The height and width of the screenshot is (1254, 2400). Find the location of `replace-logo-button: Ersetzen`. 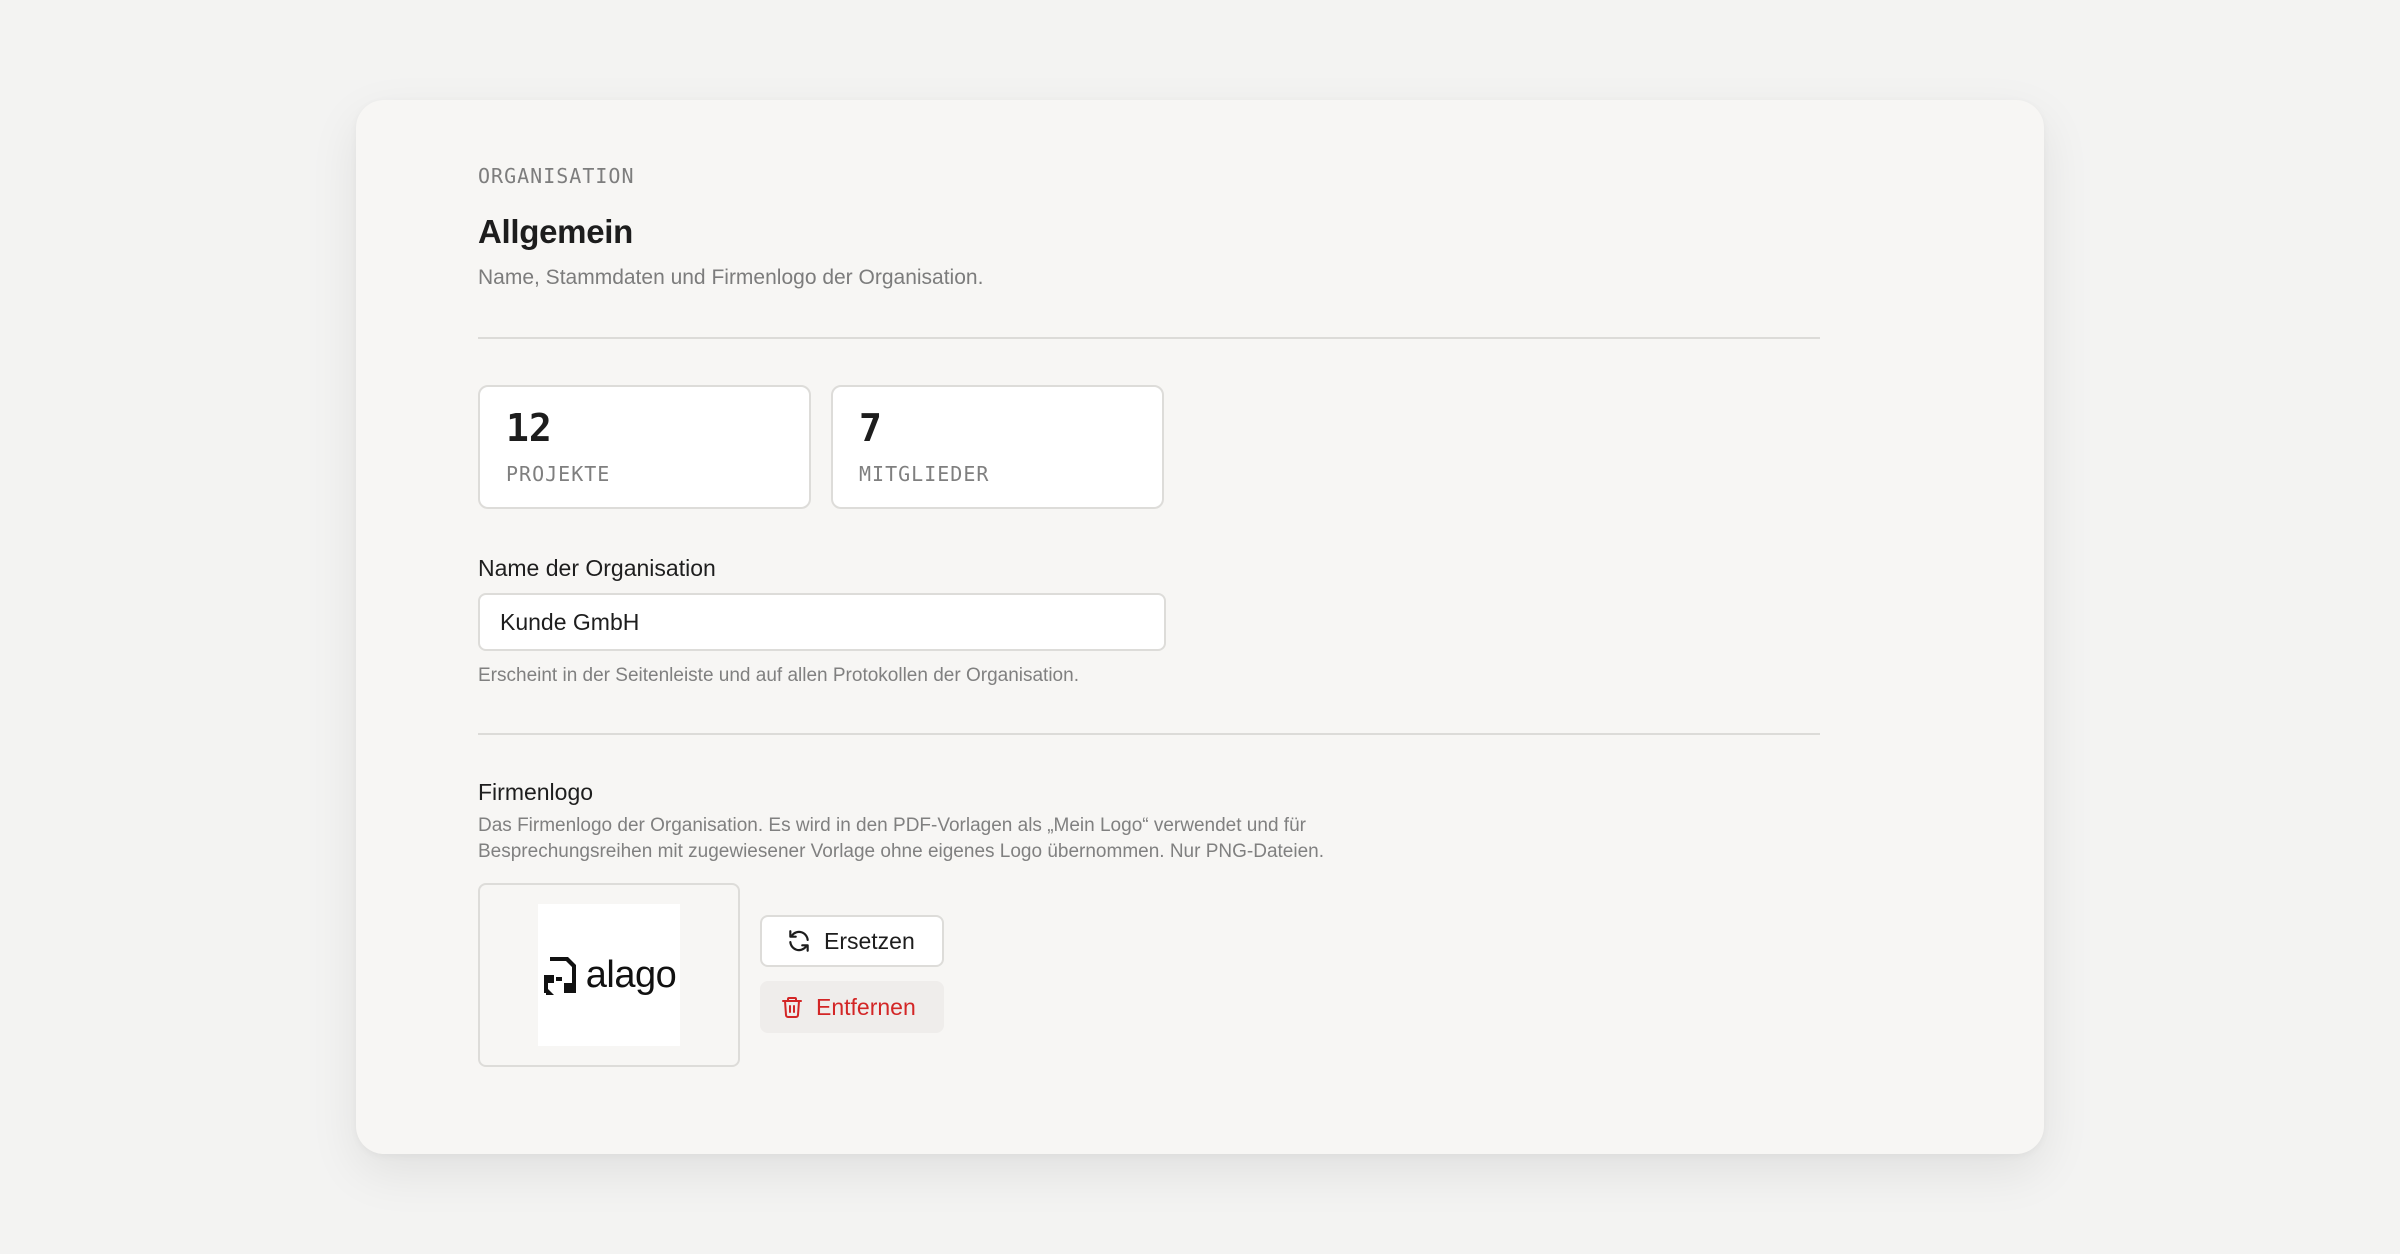

replace-logo-button: Ersetzen is located at coordinates (852, 941).